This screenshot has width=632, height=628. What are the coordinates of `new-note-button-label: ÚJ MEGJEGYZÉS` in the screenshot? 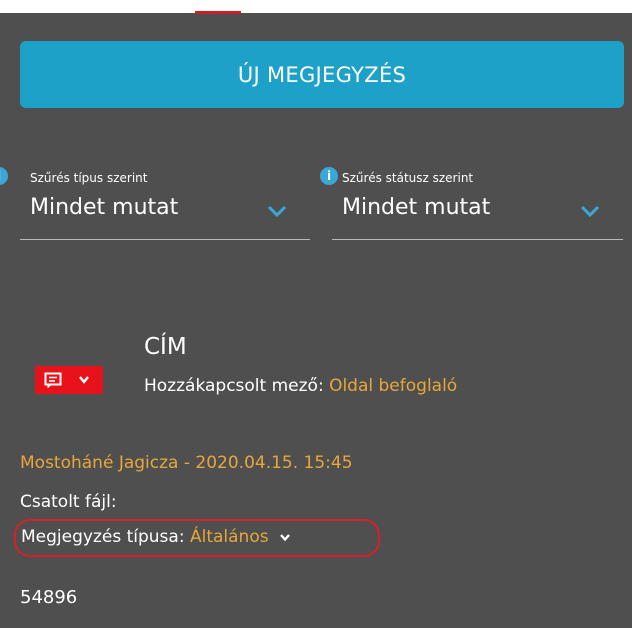 It's located at (322, 74).